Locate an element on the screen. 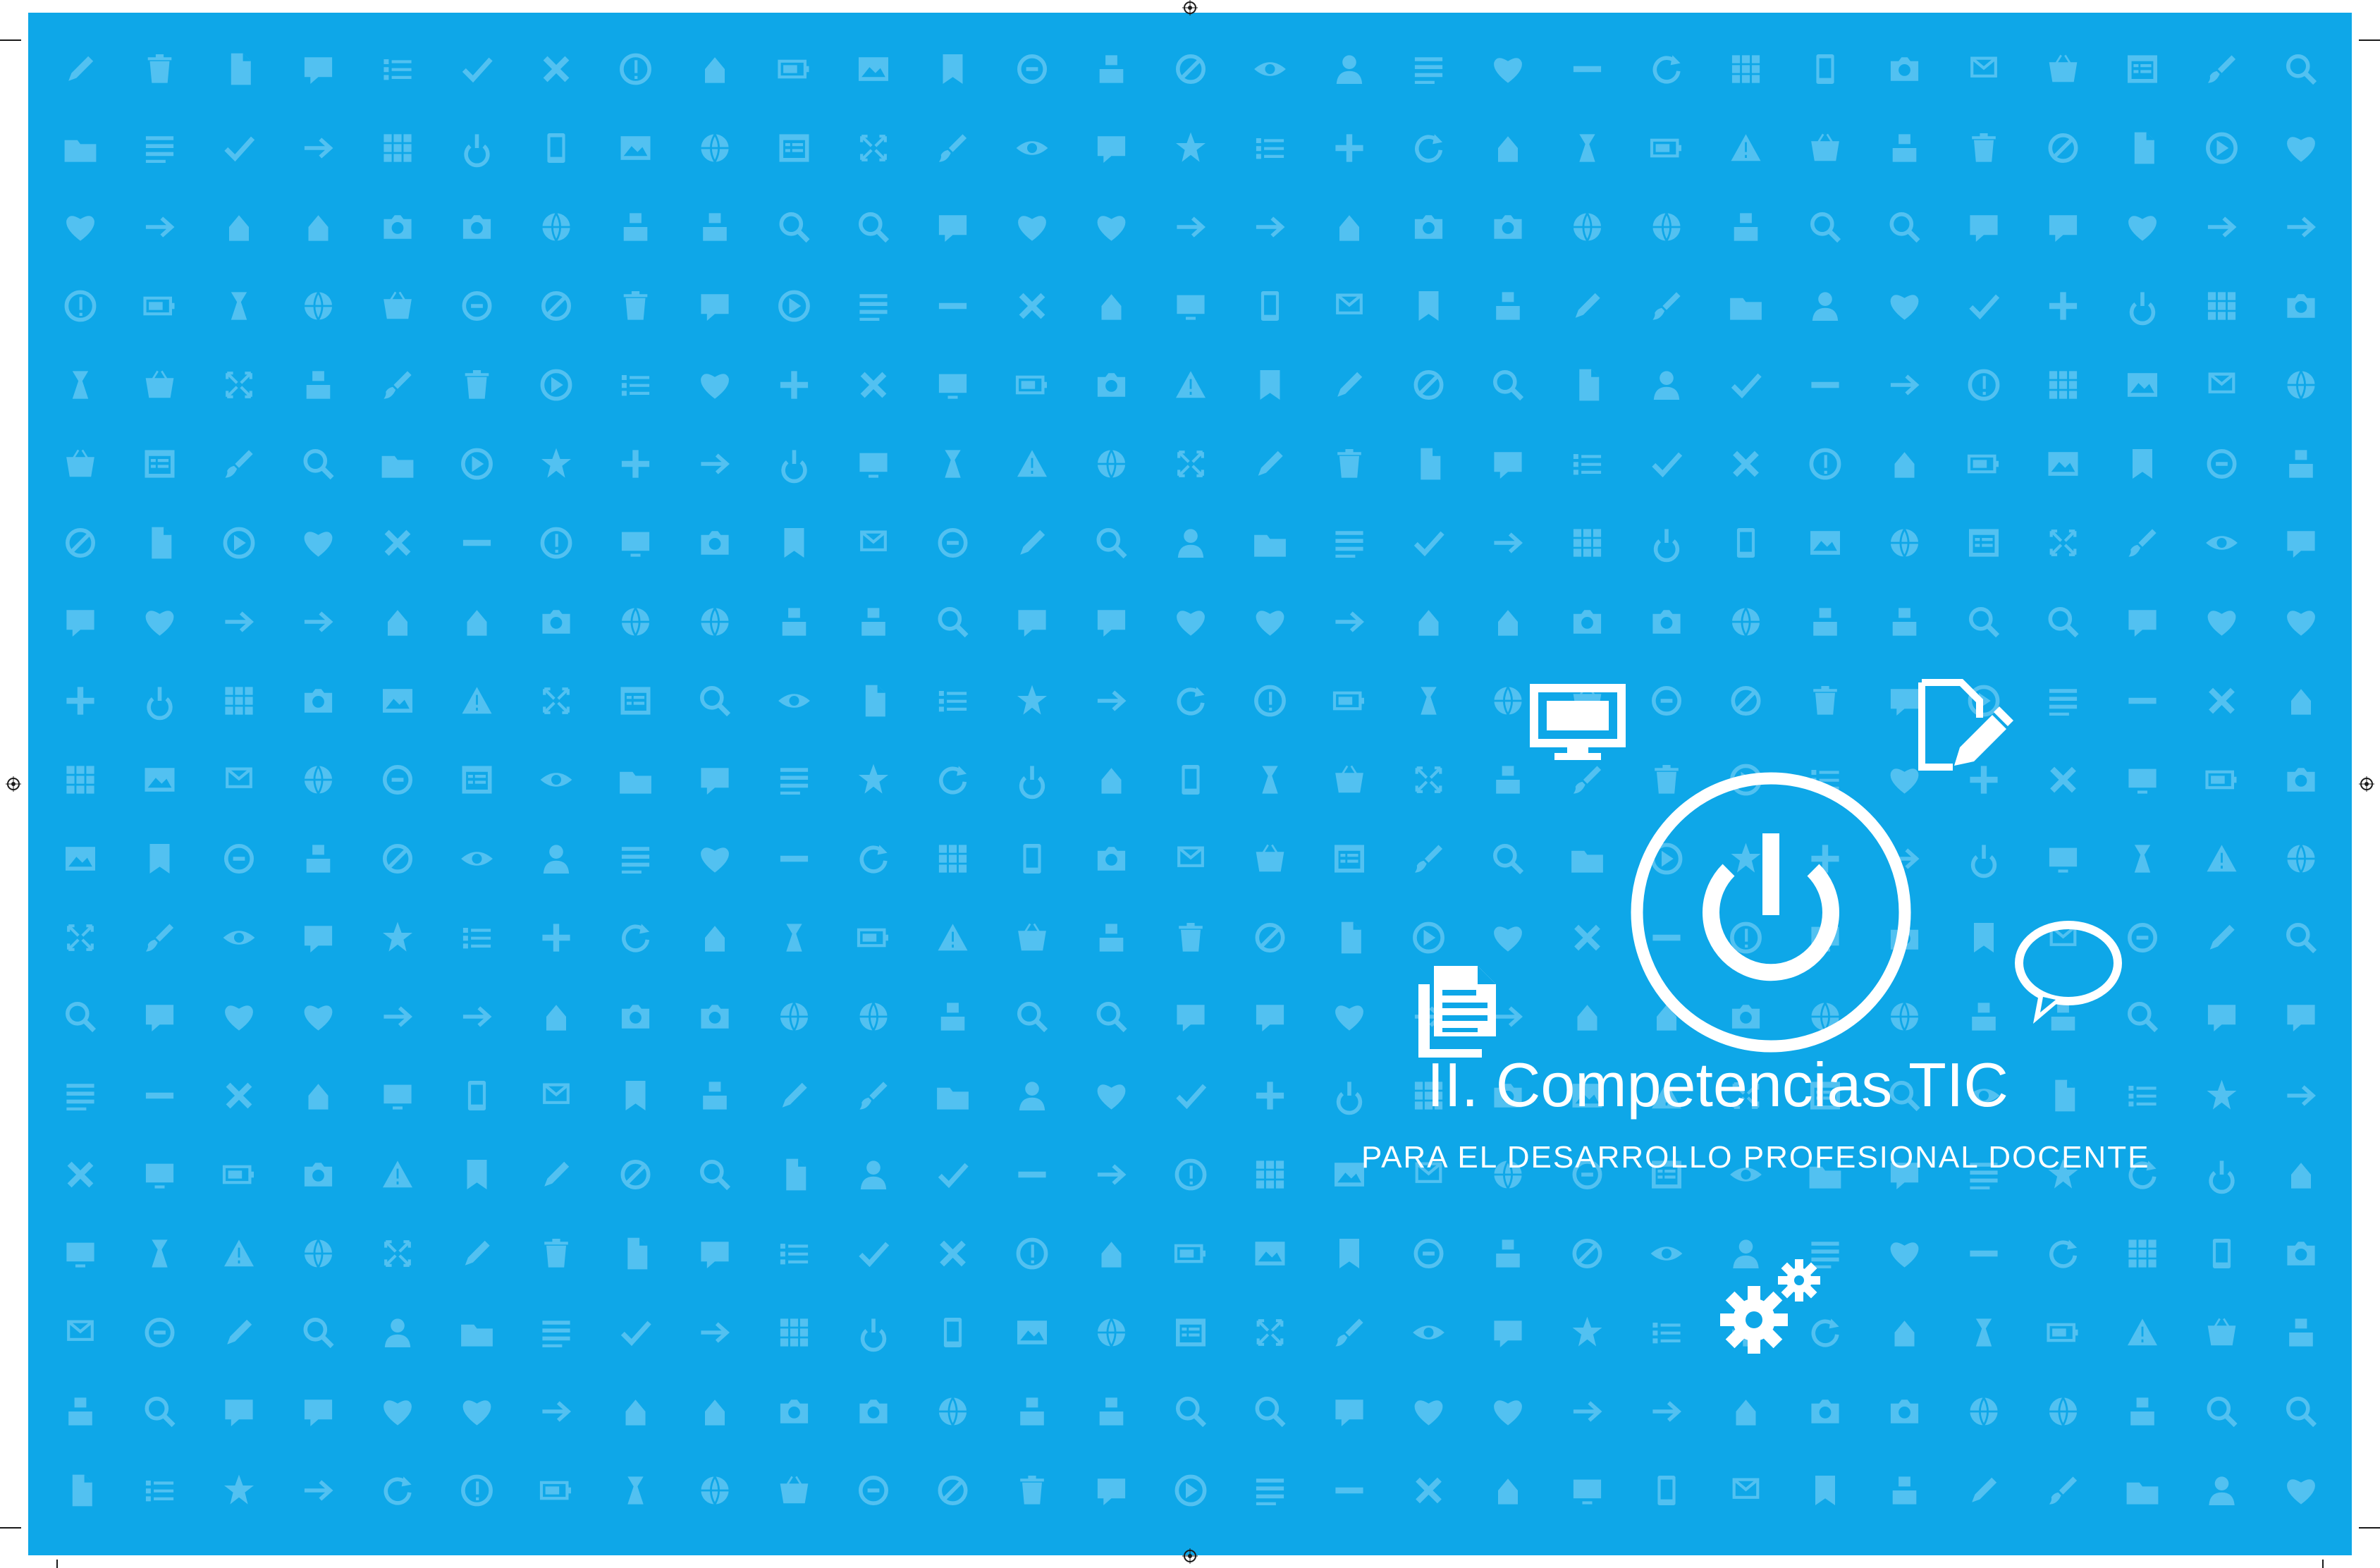  minus-icon is located at coordinates (1269, 937).